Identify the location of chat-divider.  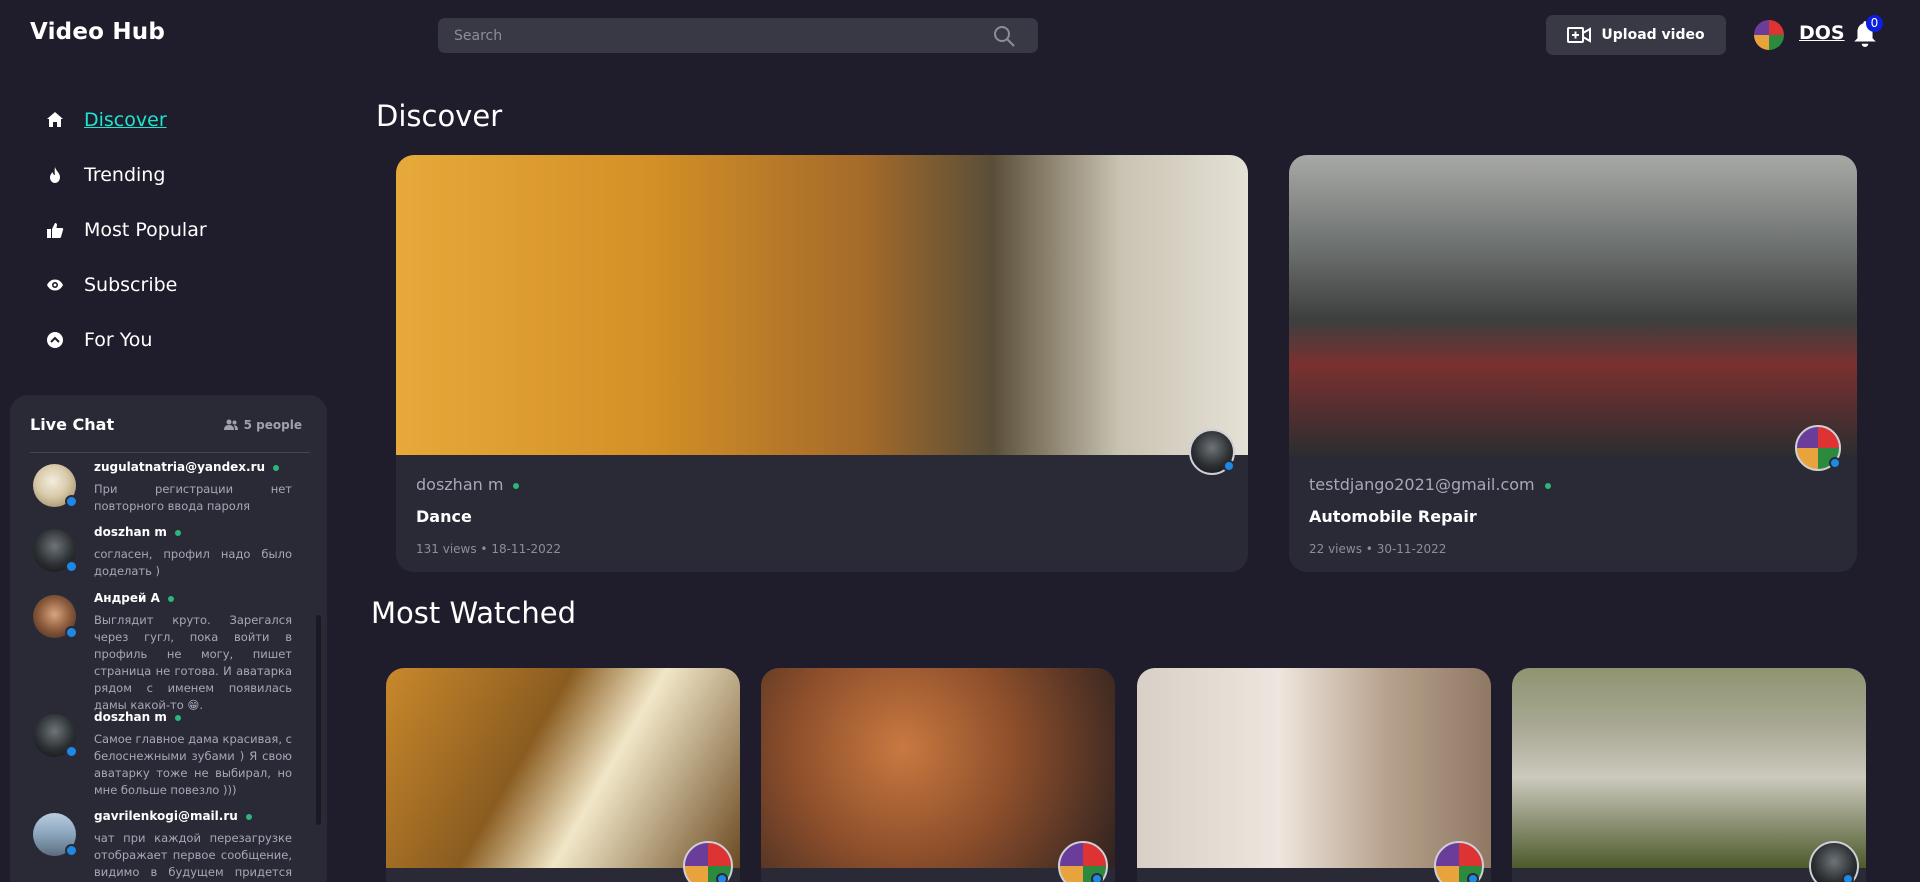
(170, 452).